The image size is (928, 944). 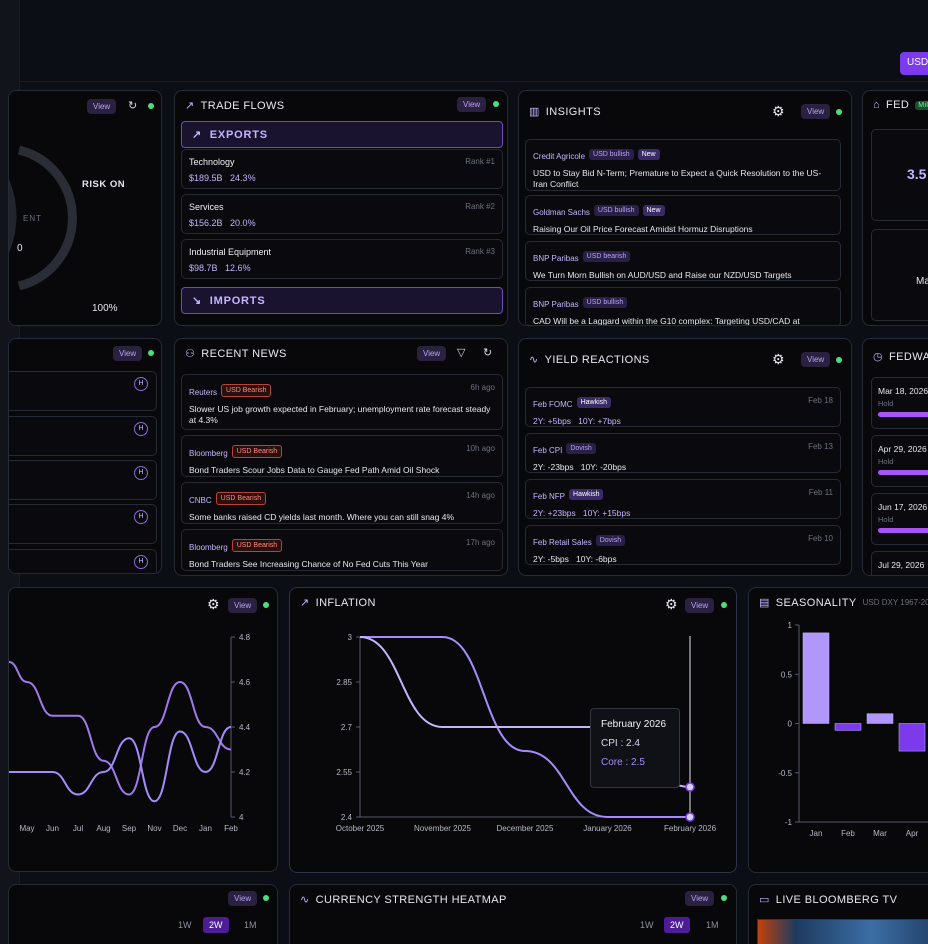 What do you see at coordinates (886, 461) in the screenshot?
I see `meeting-status: Hold` at bounding box center [886, 461].